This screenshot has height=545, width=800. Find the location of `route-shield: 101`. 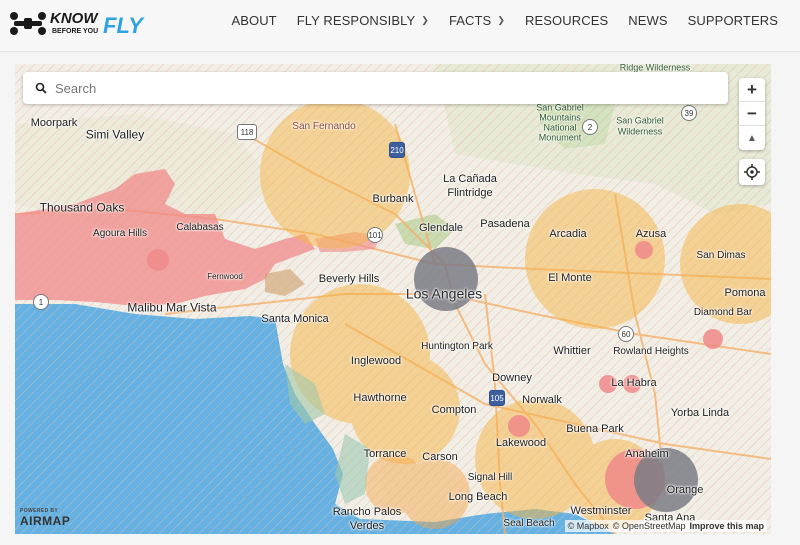

route-shield: 101 is located at coordinates (375, 235).